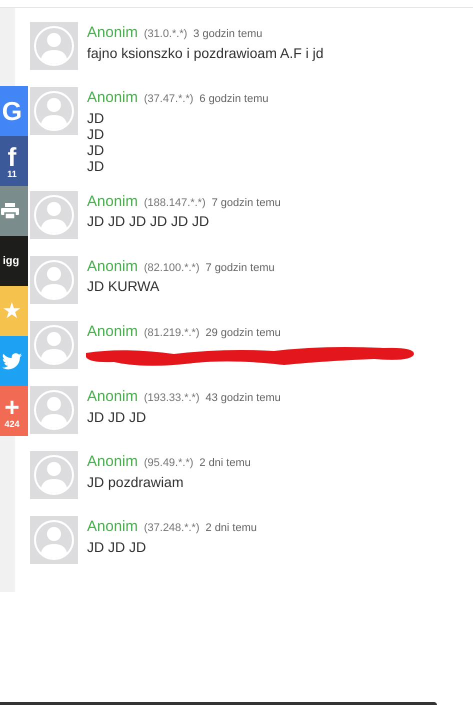 This screenshot has height=705, width=473. Describe the element at coordinates (233, 99) in the screenshot. I see `comment-time: 6 godzin temu` at that location.